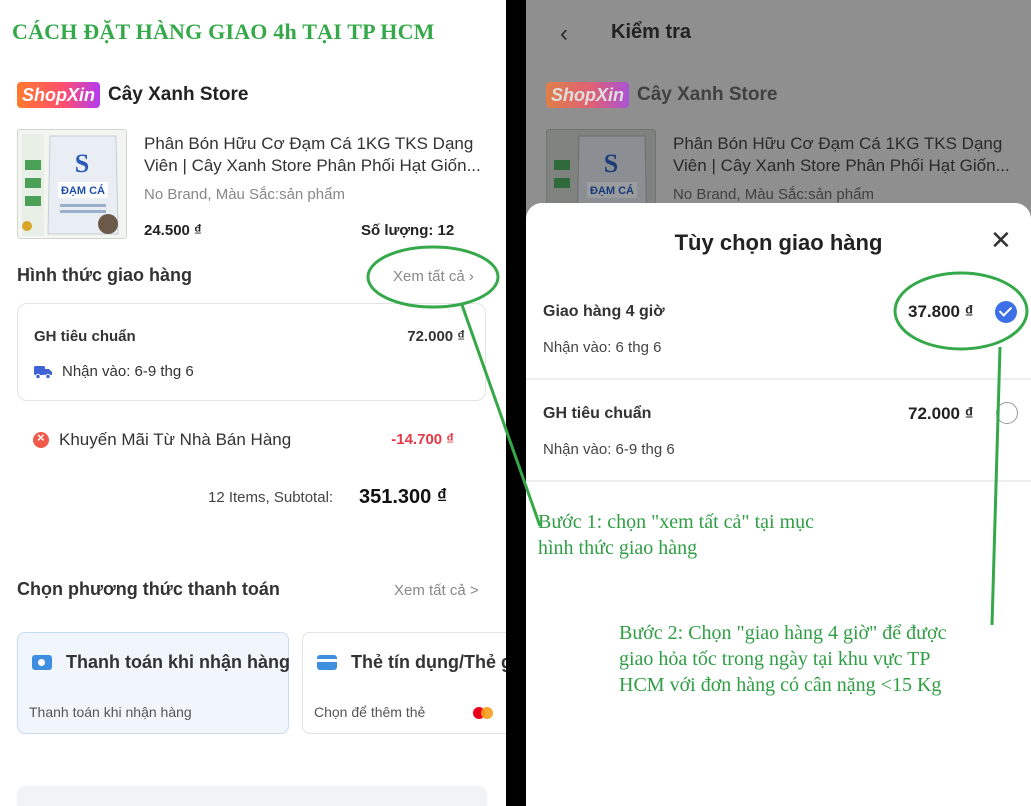 This screenshot has width=1031, height=806. I want to click on payment-section-title: Chọn phương thức thanh toán, so click(148, 589).